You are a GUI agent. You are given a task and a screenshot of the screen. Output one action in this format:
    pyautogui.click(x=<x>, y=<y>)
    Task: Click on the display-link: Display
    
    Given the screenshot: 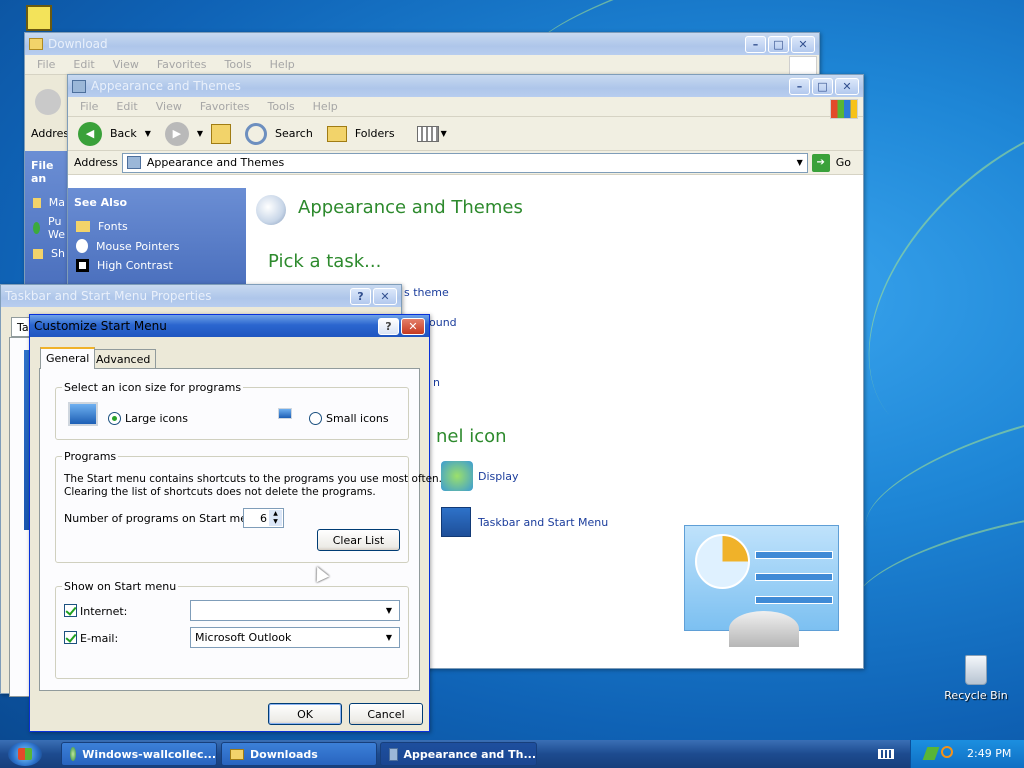 What is the action you would take?
    pyautogui.click(x=498, y=476)
    